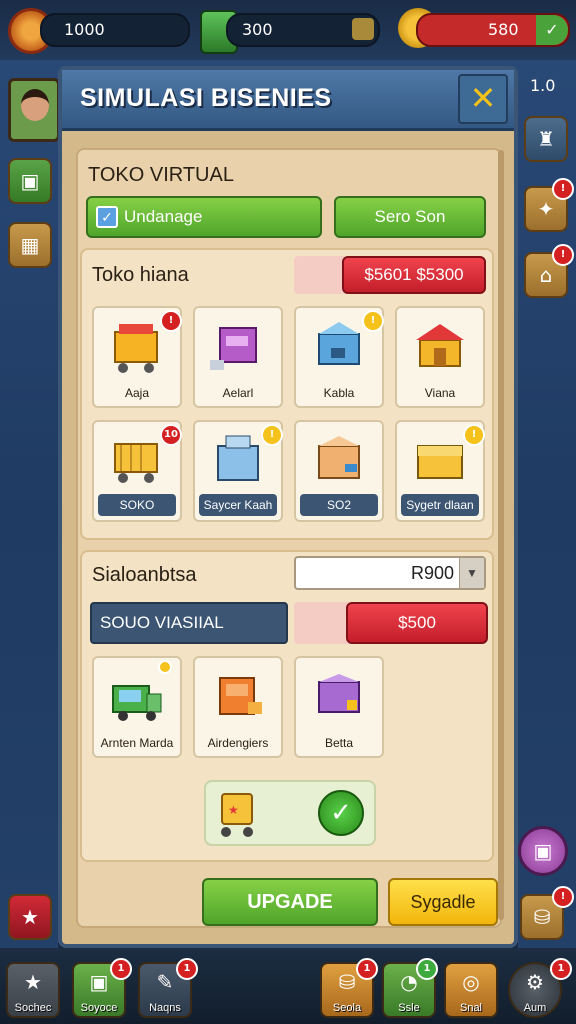 The width and height of the screenshot is (576, 1024). I want to click on delivery-cart-icon: ★, so click(237, 815).